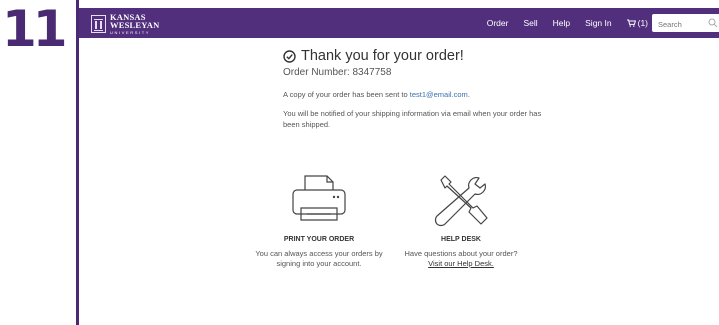 Image resolution: width=719 pixels, height=325 pixels. I want to click on help-desk-text: Have questions about your order?, so click(461, 253).